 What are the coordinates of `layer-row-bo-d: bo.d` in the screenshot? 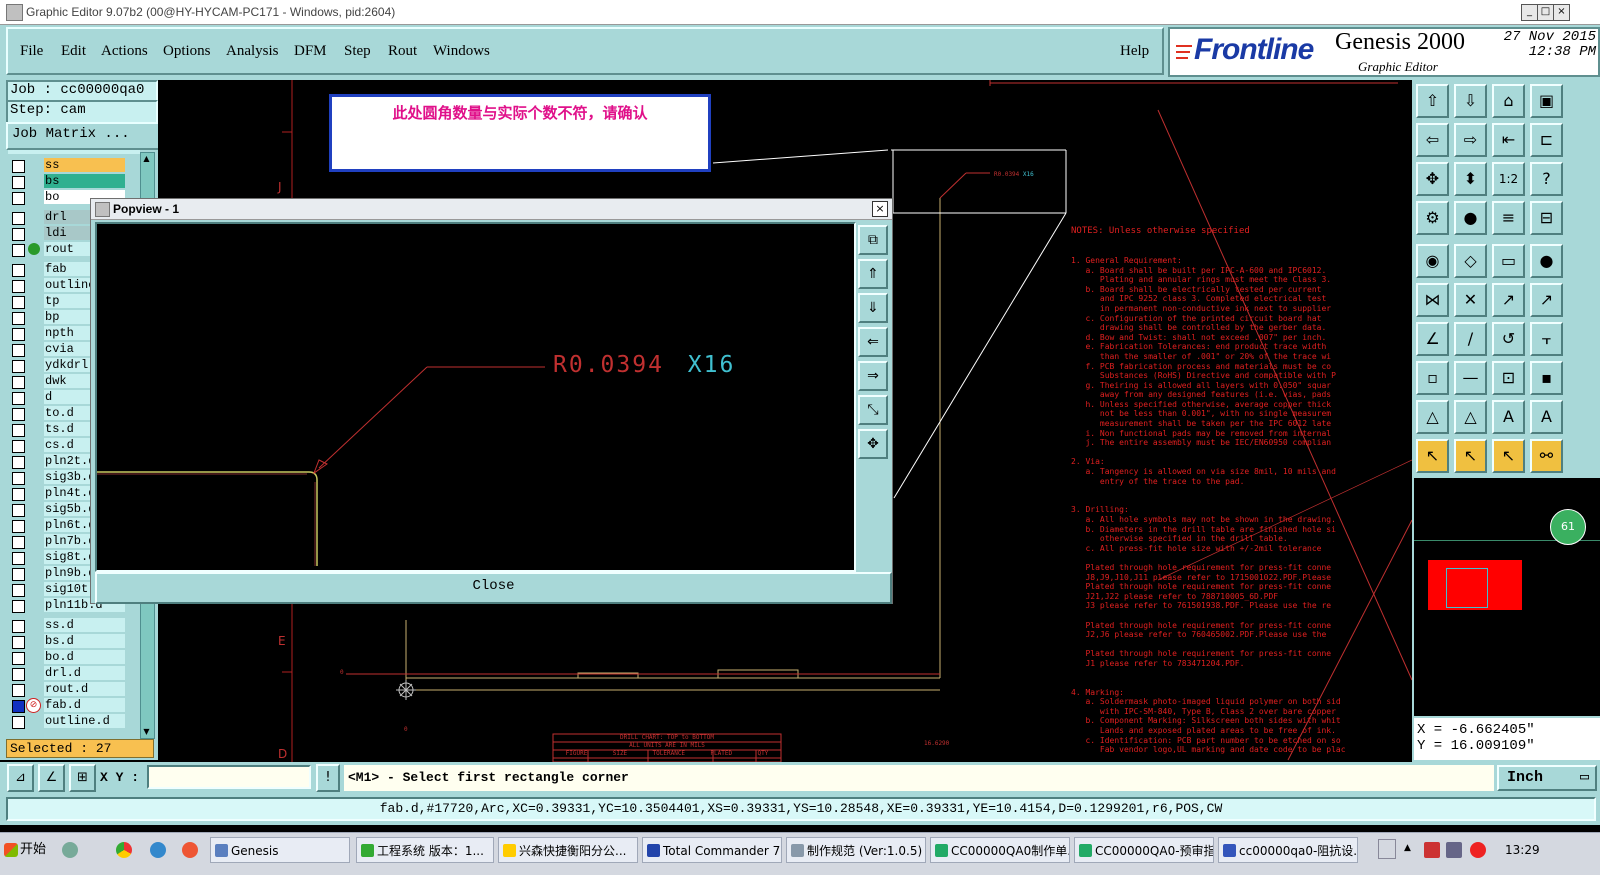 It's located at (73, 657).